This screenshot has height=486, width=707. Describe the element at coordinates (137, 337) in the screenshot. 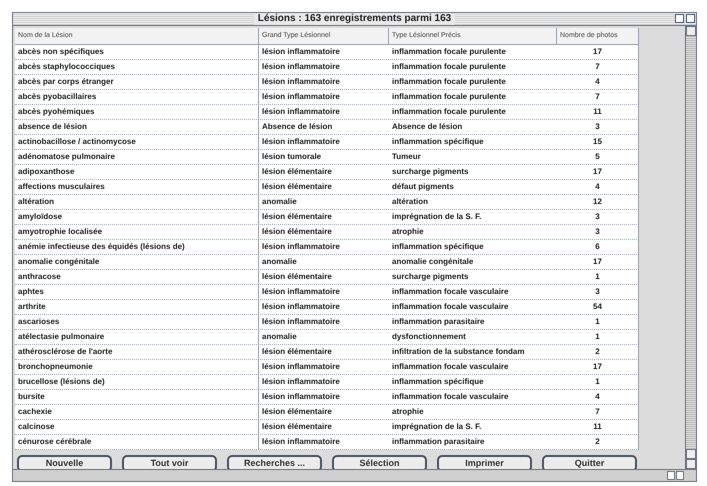

I see `table-cell: atélectasie pulmonaire` at that location.